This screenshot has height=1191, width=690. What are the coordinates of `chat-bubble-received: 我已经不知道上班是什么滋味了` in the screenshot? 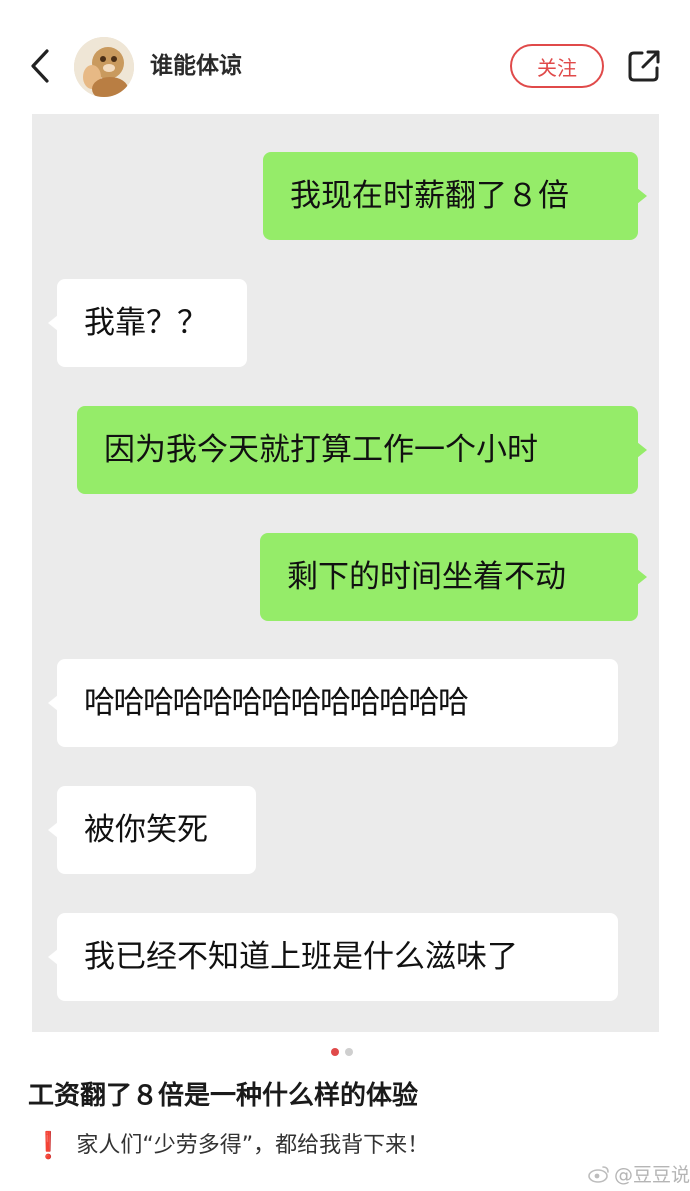 It's located at (333, 957).